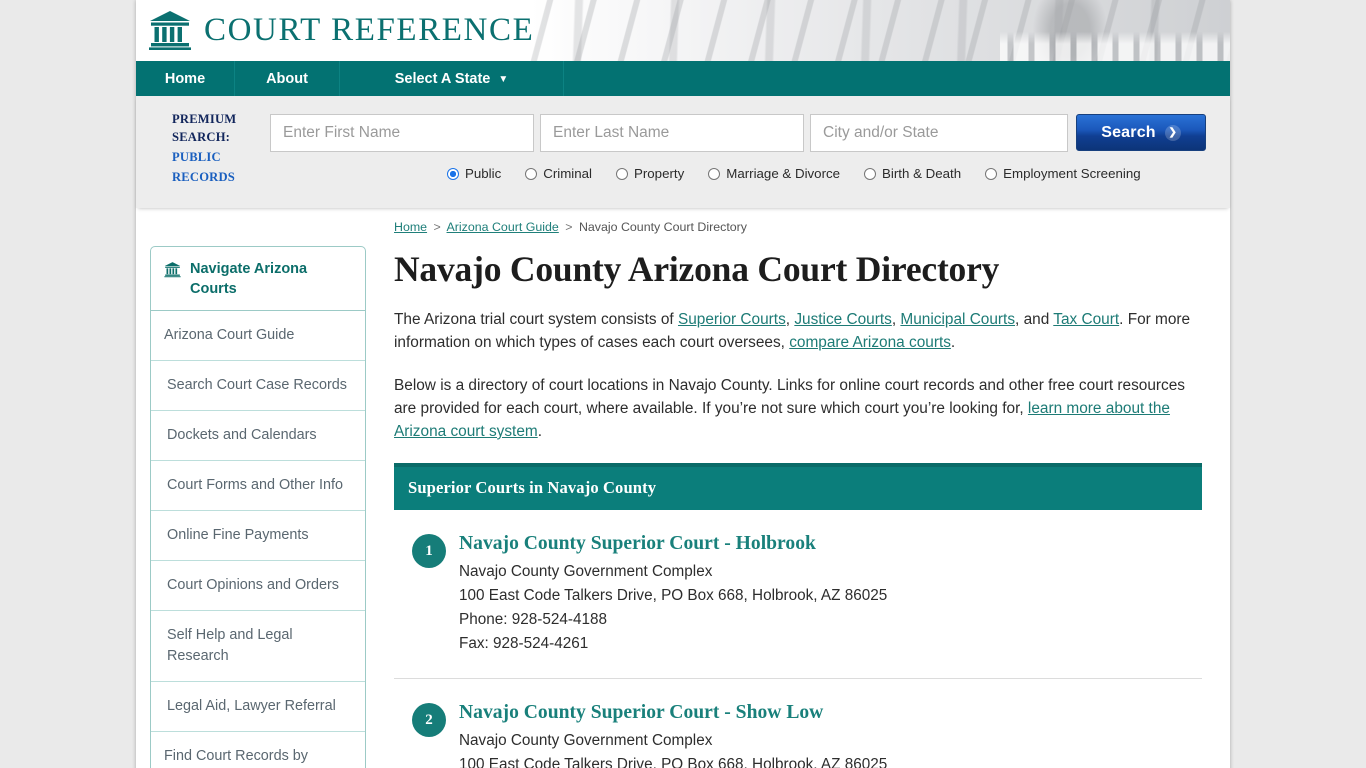 The height and width of the screenshot is (768, 1366). I want to click on sidebar-item-dockets-and-calendars: Dockets and Calendars, so click(258, 436).